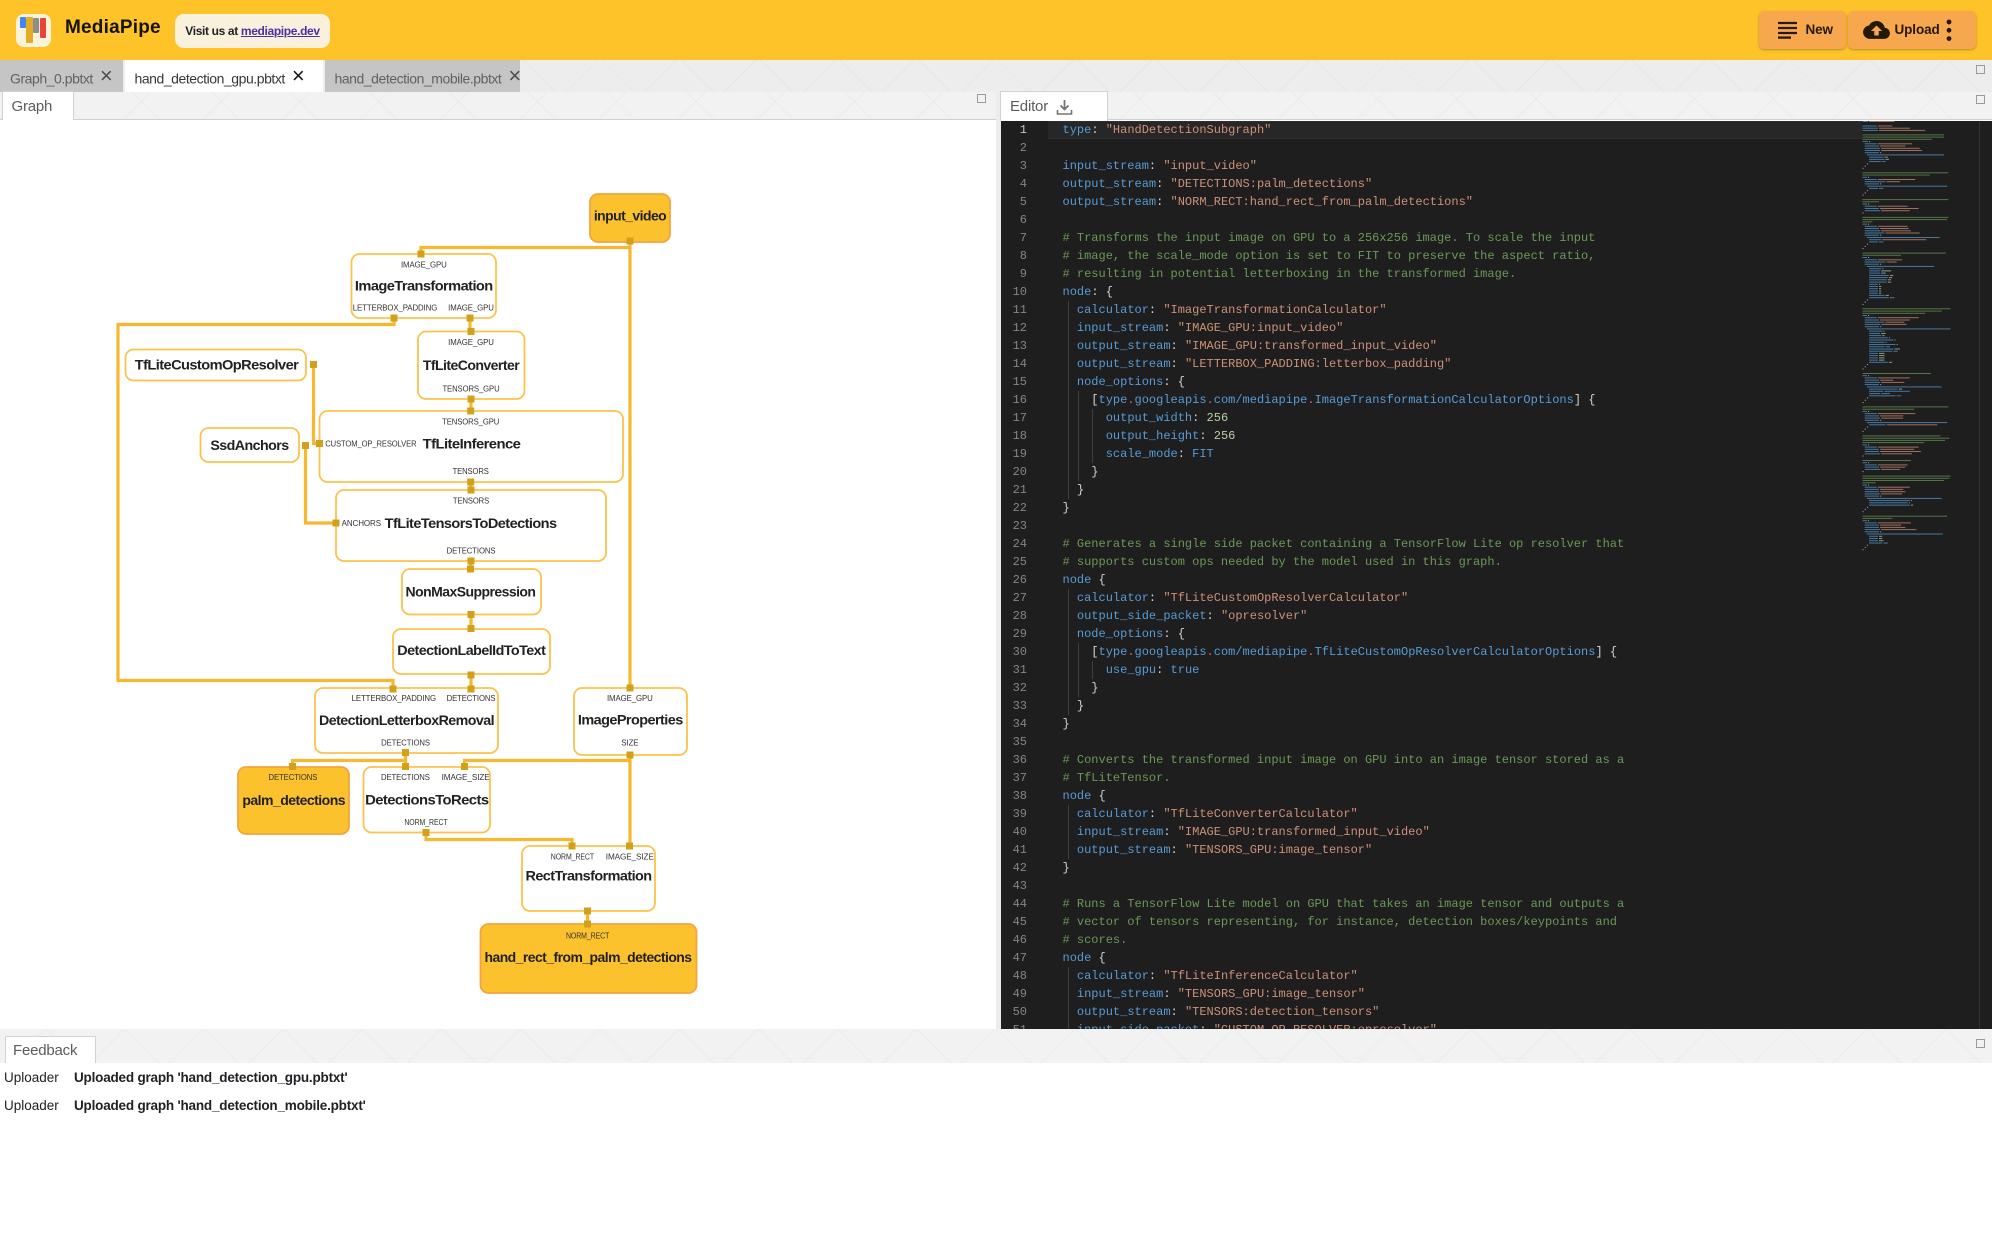 Image resolution: width=1992 pixels, height=1242 pixels. What do you see at coordinates (424, 286) in the screenshot?
I see `svg-text: ImageTransformation` at bounding box center [424, 286].